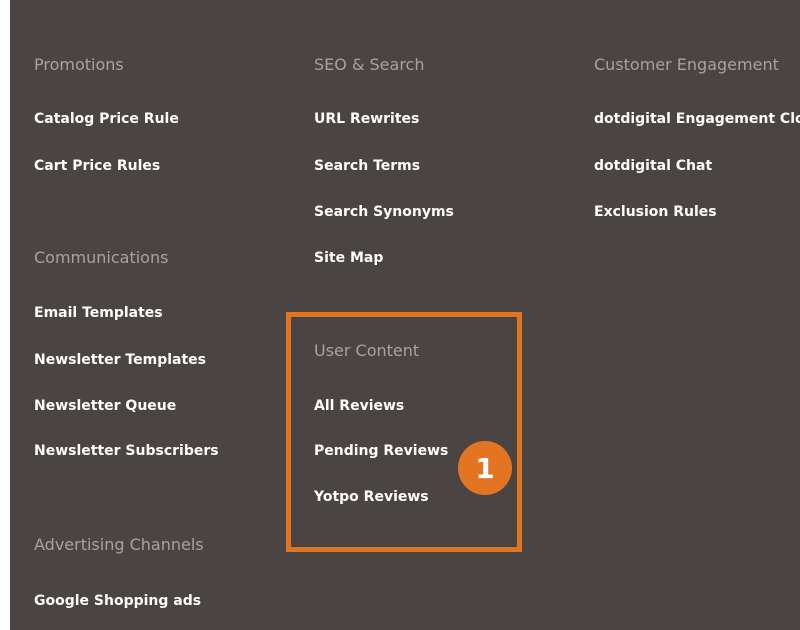  What do you see at coordinates (120, 360) in the screenshot?
I see `menu-item-newsletter-templates: Newsletter Templates` at bounding box center [120, 360].